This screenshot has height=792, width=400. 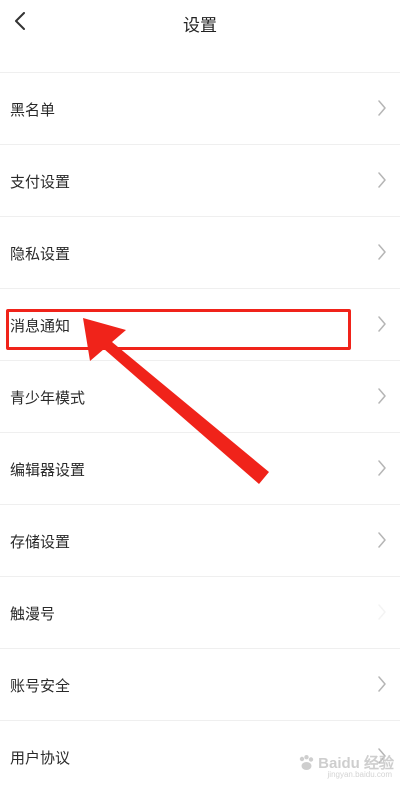 What do you see at coordinates (40, 542) in the screenshot?
I see `settings-item-label: 存储设置` at bounding box center [40, 542].